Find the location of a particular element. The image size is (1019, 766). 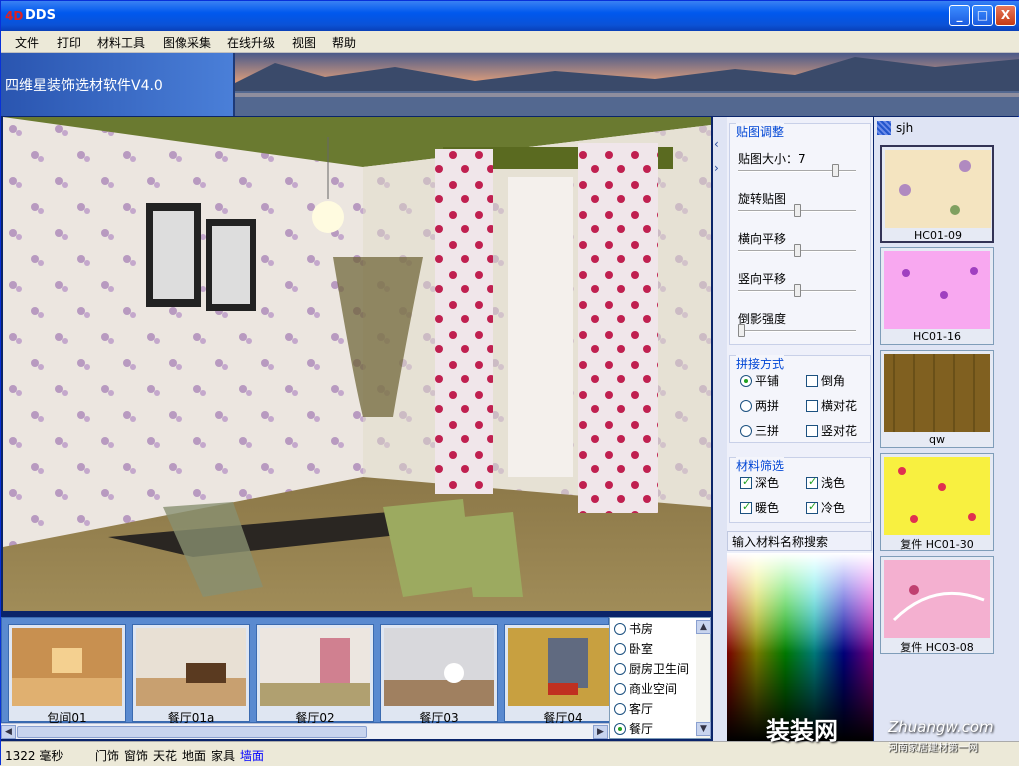

room-option-dining: 餐厅 is located at coordinates (633, 729).